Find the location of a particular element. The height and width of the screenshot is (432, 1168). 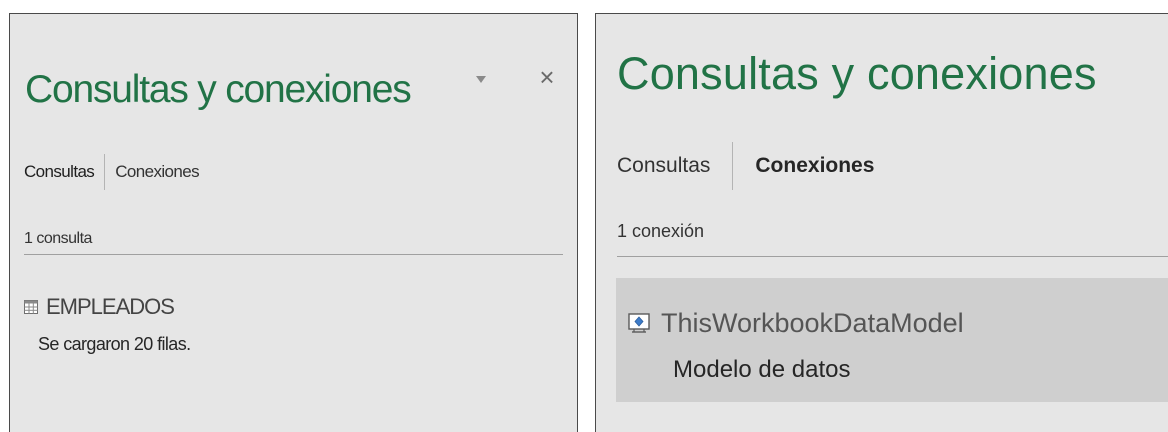

connection-description: Modelo de datos is located at coordinates (762, 369).